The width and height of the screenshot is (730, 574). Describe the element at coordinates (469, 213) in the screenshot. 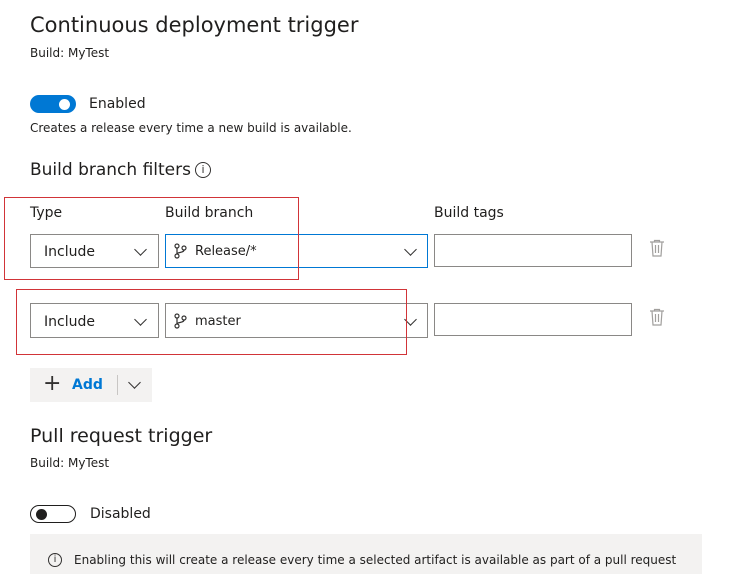

I see `column-header-build-tags: Build tags` at that location.